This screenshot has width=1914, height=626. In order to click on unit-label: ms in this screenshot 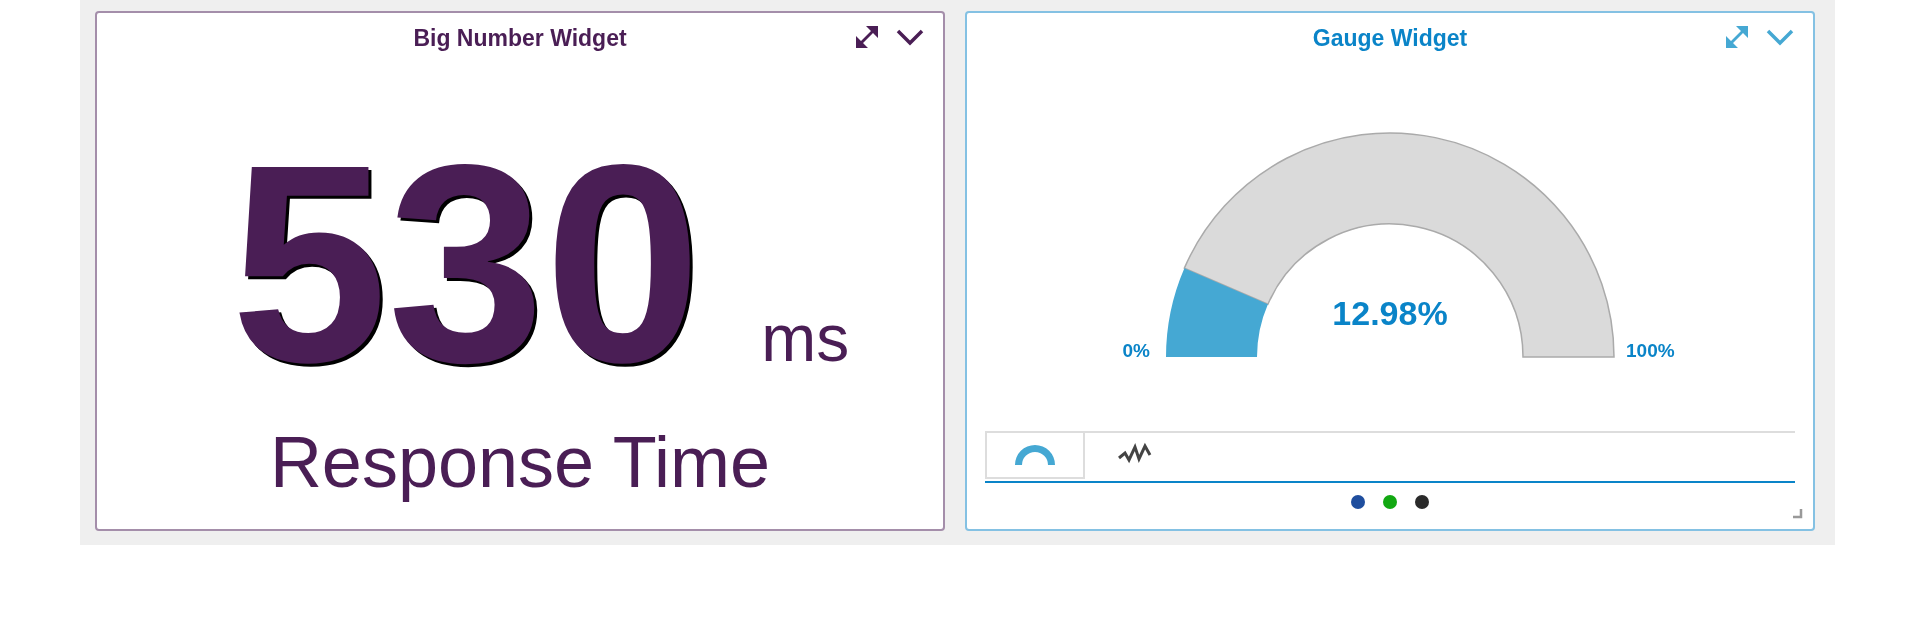, I will do `click(805, 338)`.